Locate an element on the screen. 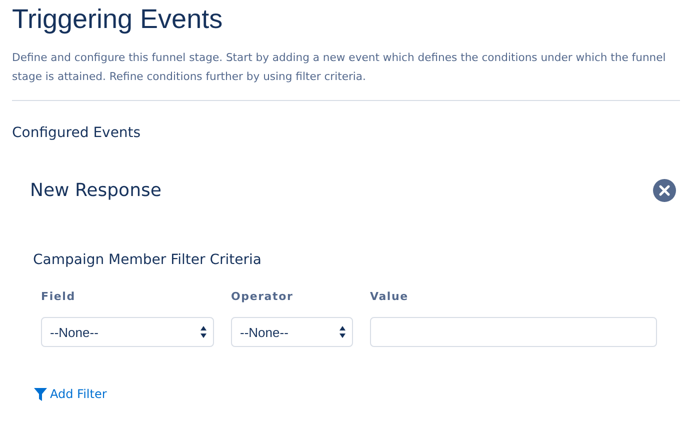  close-button is located at coordinates (664, 190).